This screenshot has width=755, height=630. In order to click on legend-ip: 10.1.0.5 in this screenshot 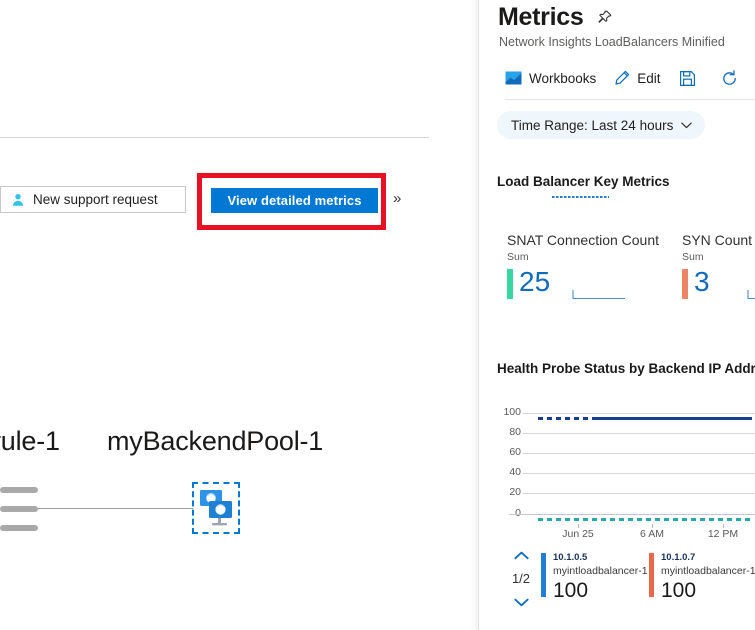, I will do `click(570, 557)`.